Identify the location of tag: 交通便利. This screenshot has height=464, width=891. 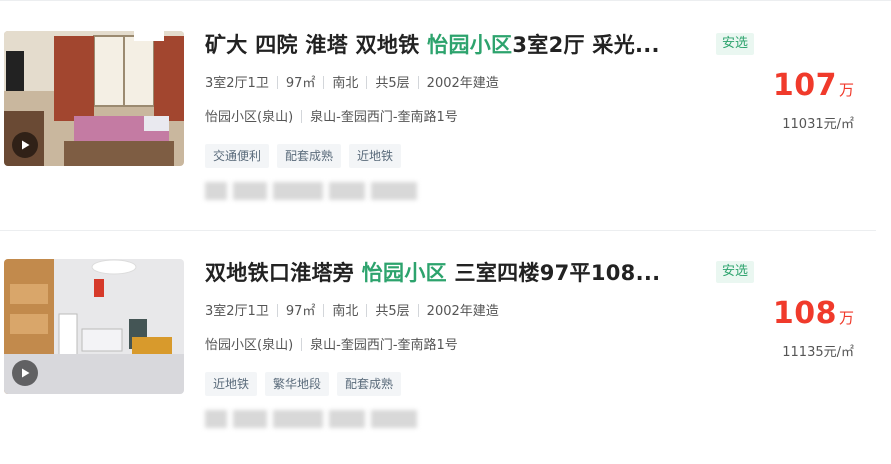
(237, 156).